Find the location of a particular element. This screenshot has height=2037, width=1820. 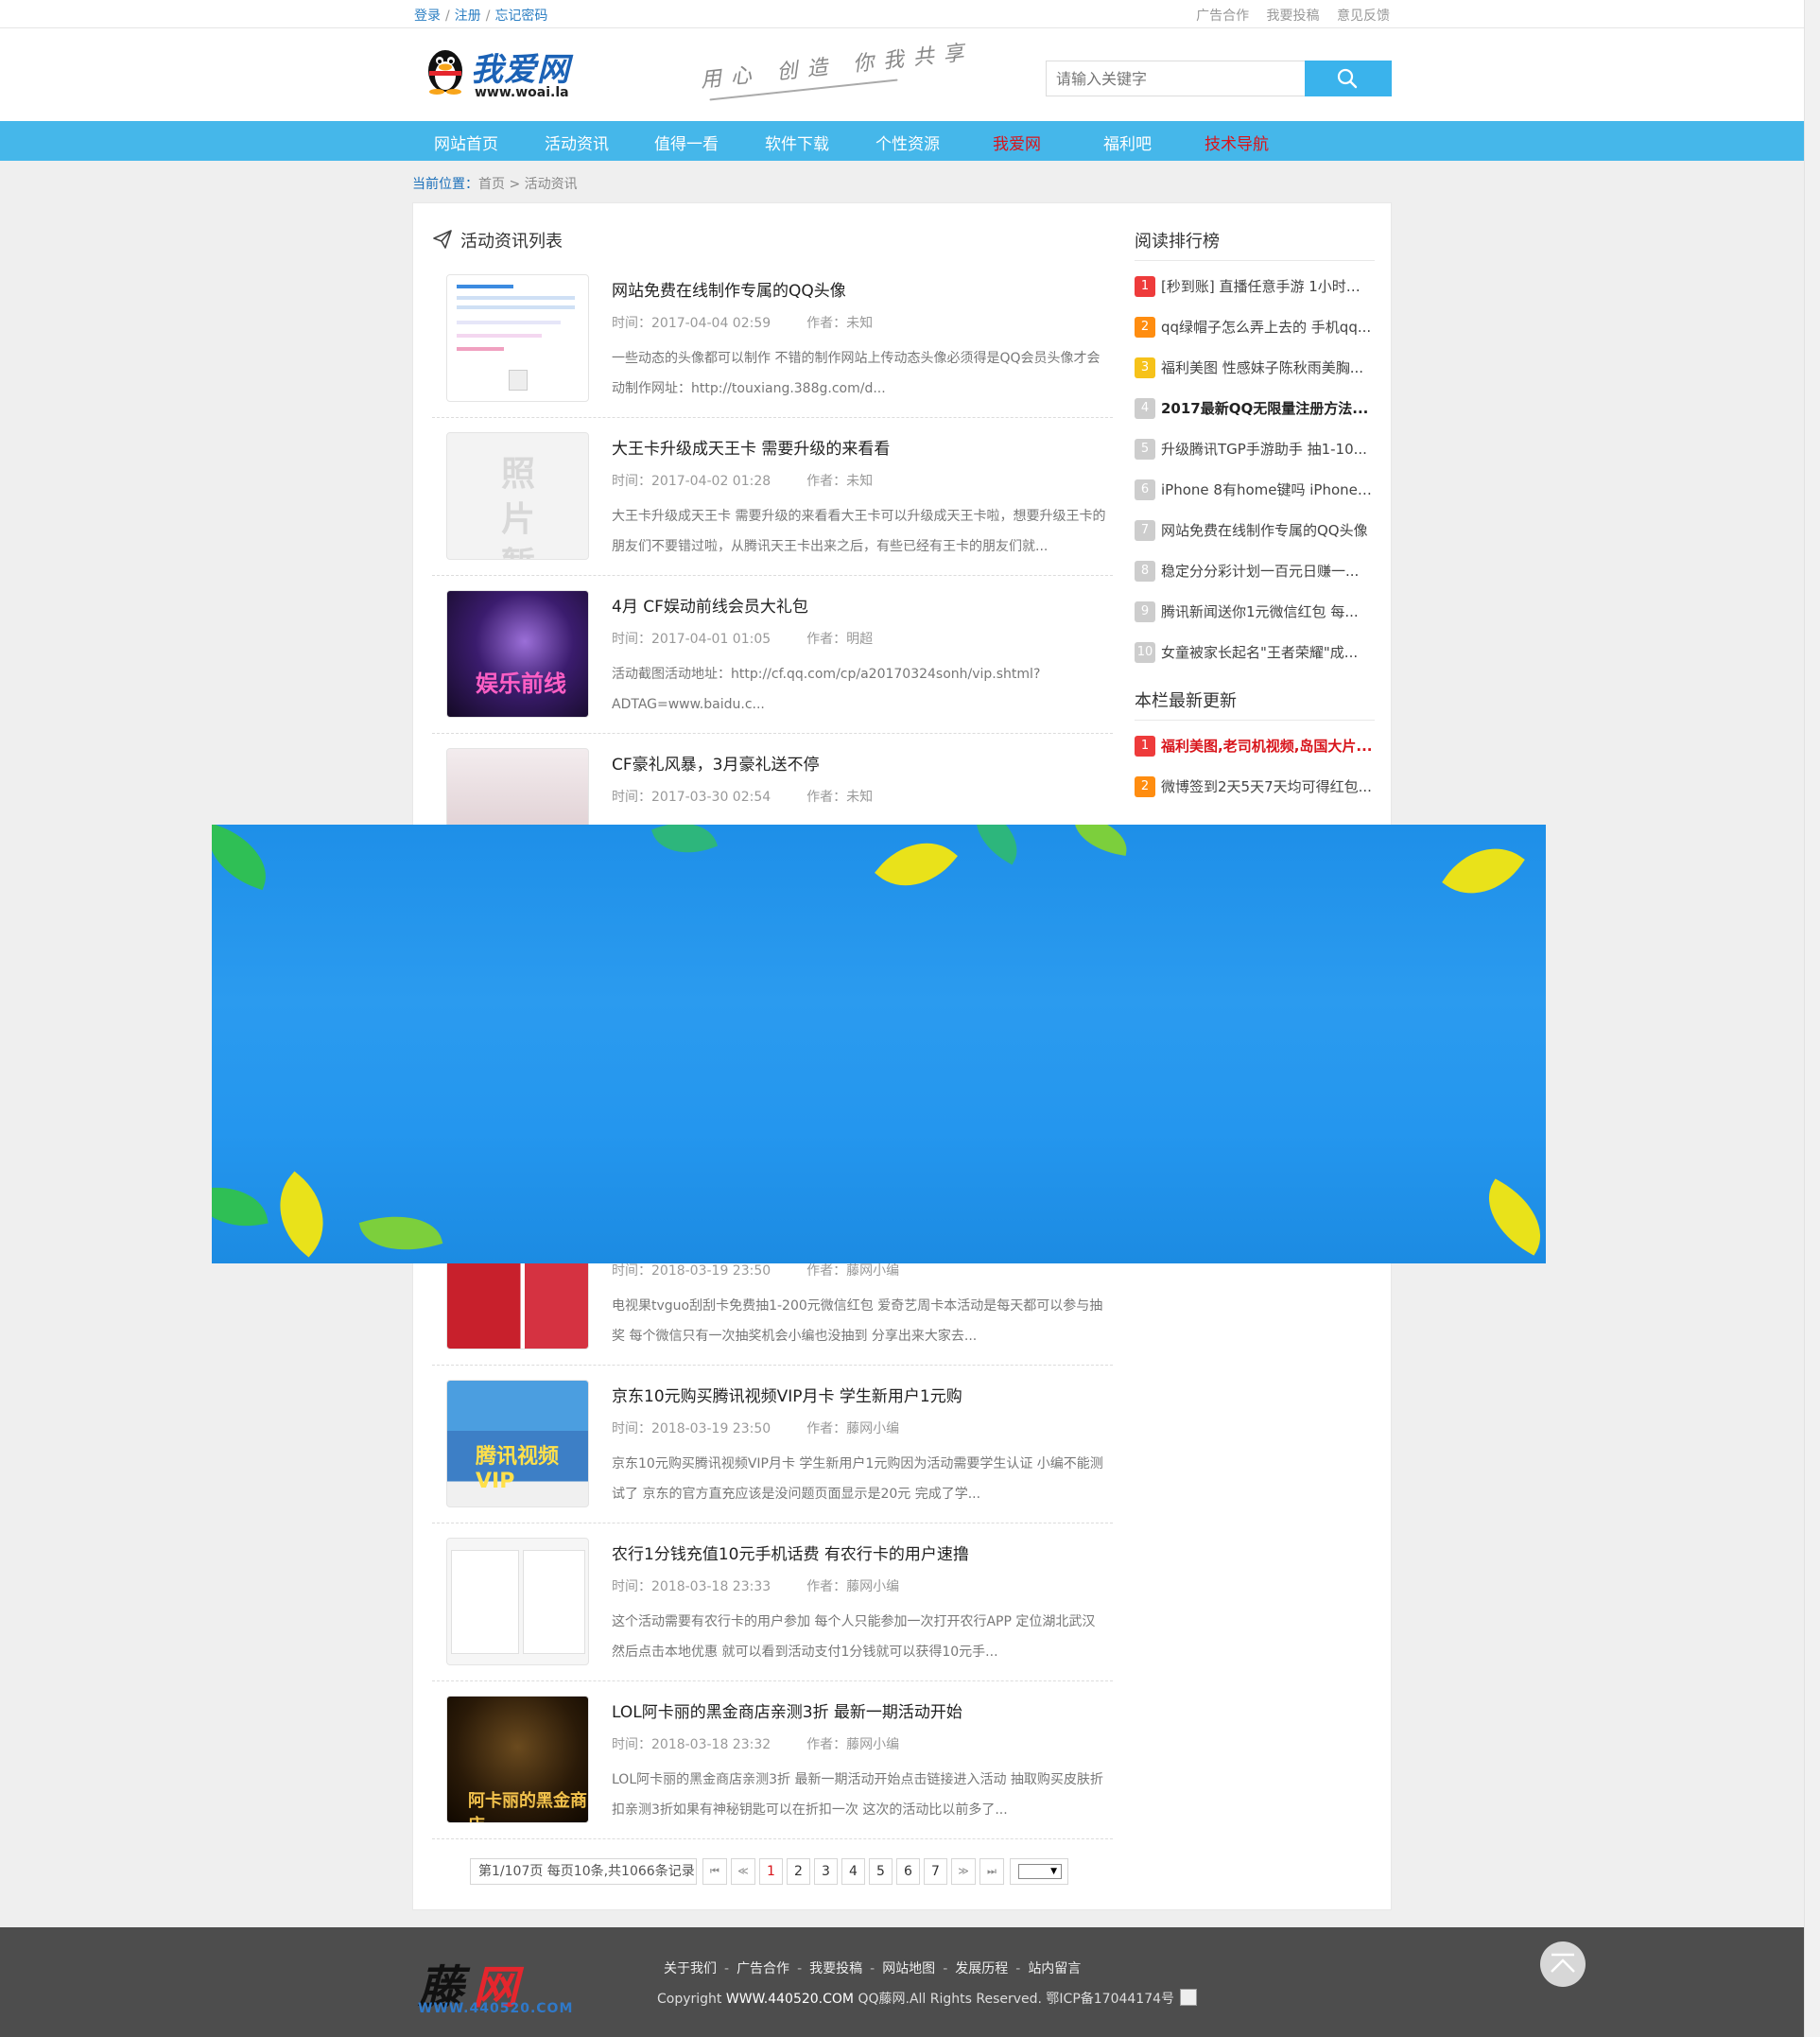

page-button: 7 is located at coordinates (935, 1872).